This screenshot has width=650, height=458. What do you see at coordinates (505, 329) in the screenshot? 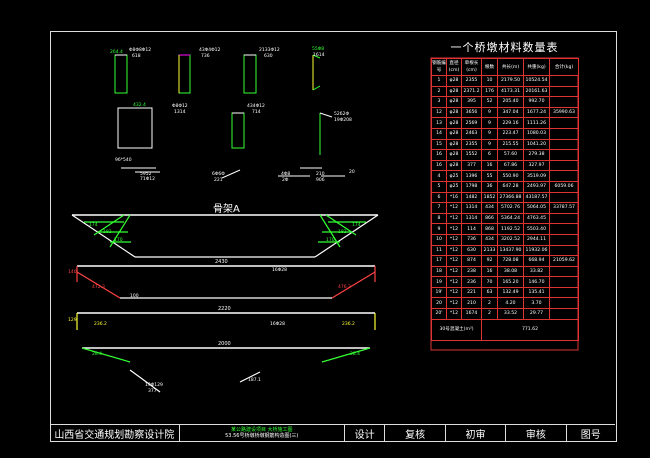
I see `concrete-row: 30号混凝土(m³) 771.62` at bounding box center [505, 329].